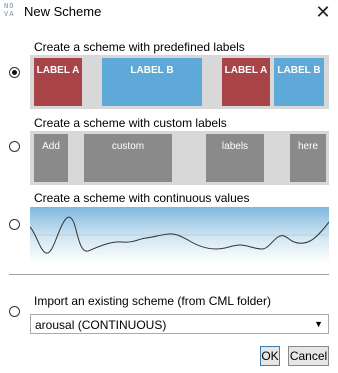 Image resolution: width=338 pixels, height=373 pixels. Describe the element at coordinates (14, 146) in the screenshot. I see `custom-labels-radio` at that location.